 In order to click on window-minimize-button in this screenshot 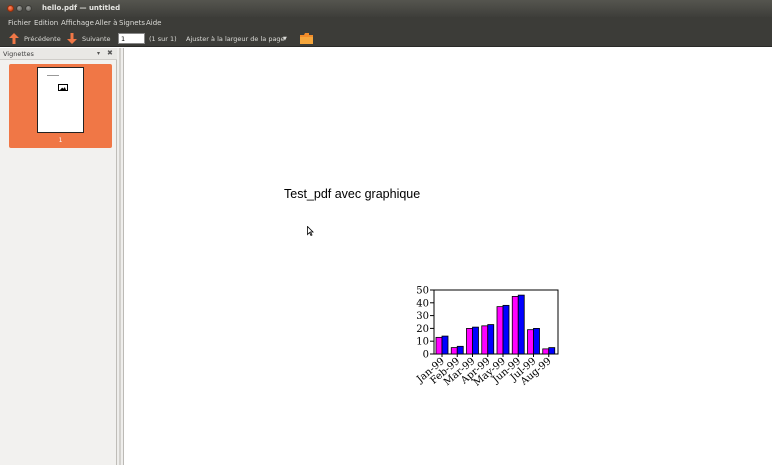, I will do `click(19, 8)`.